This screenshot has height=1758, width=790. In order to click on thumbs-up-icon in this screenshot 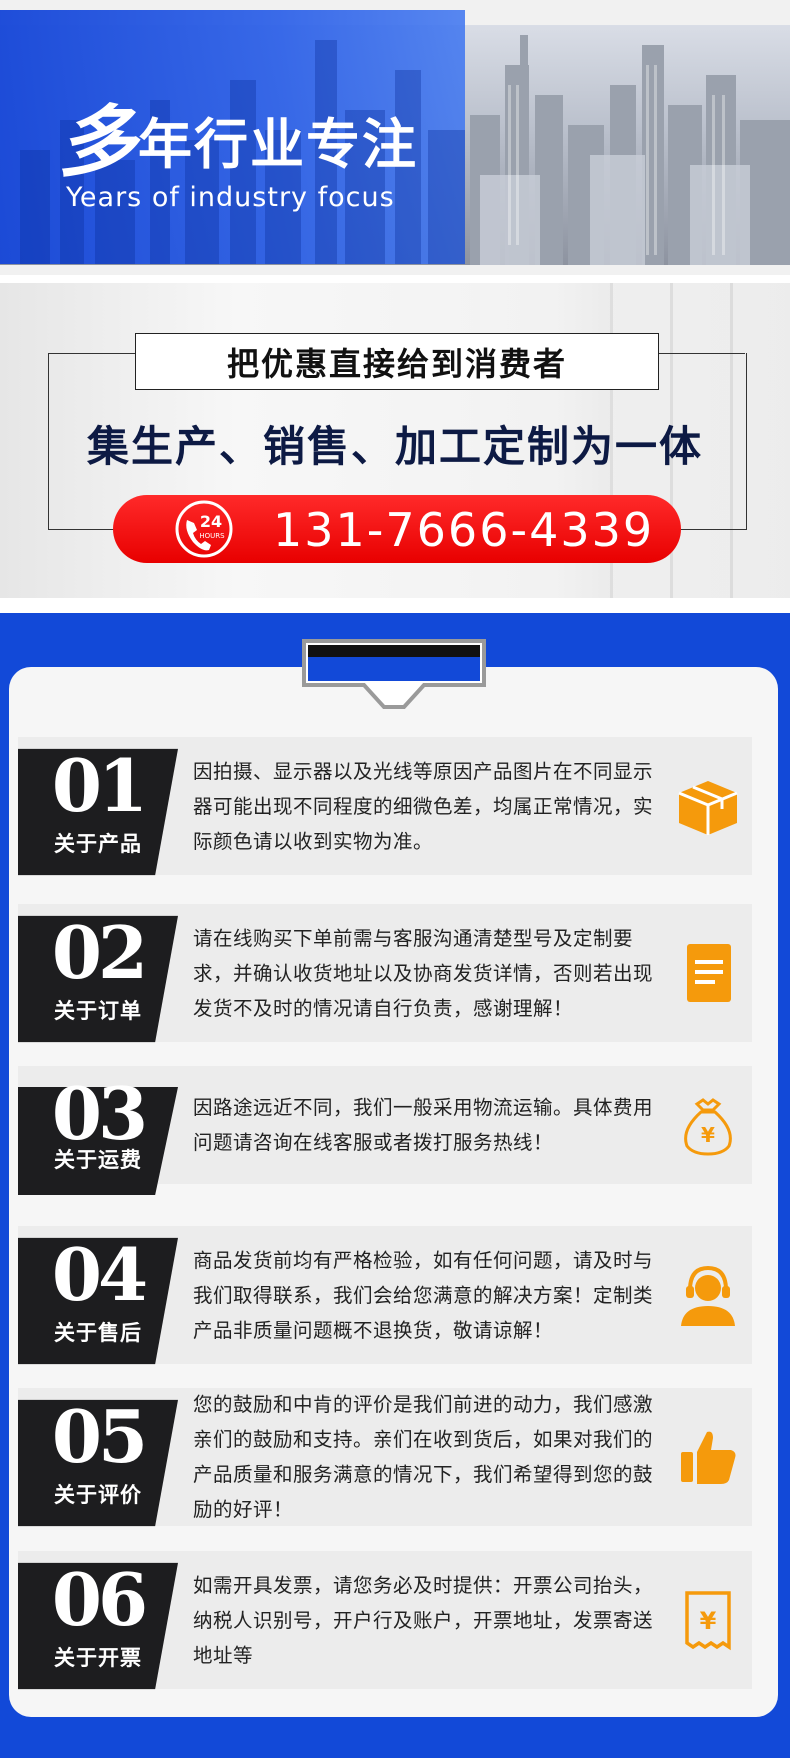, I will do `click(708, 1457)`.